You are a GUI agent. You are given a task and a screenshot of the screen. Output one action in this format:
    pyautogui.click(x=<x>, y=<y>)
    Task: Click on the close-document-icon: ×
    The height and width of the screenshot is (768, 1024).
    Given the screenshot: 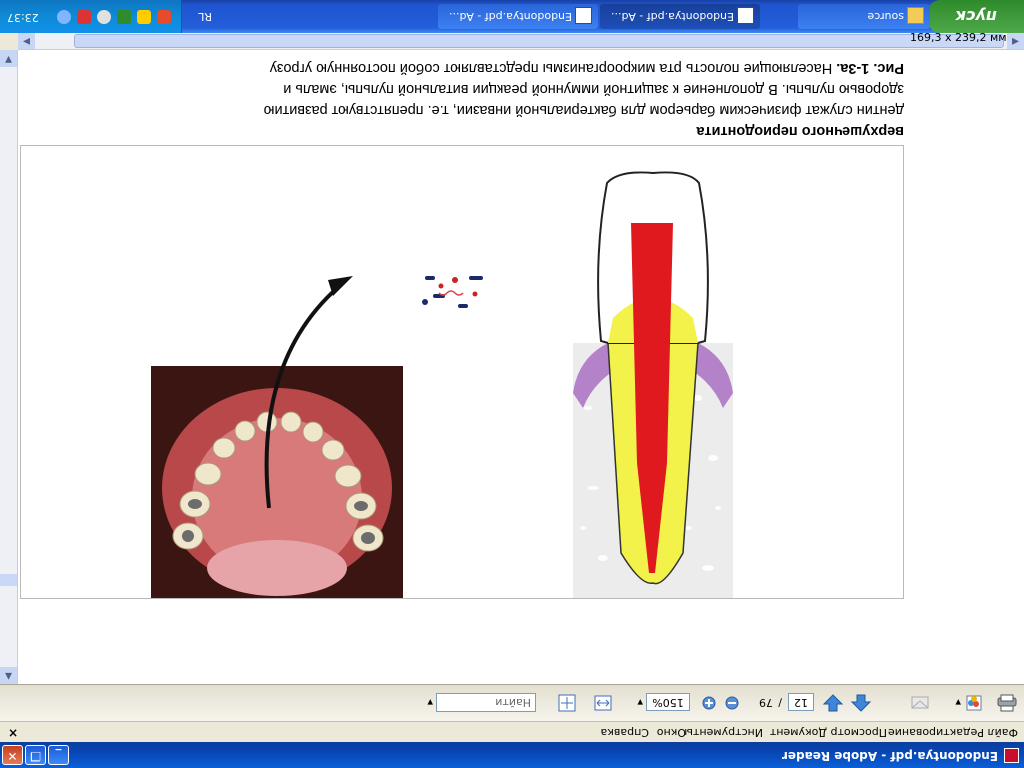 What is the action you would take?
    pyautogui.click(x=13, y=733)
    